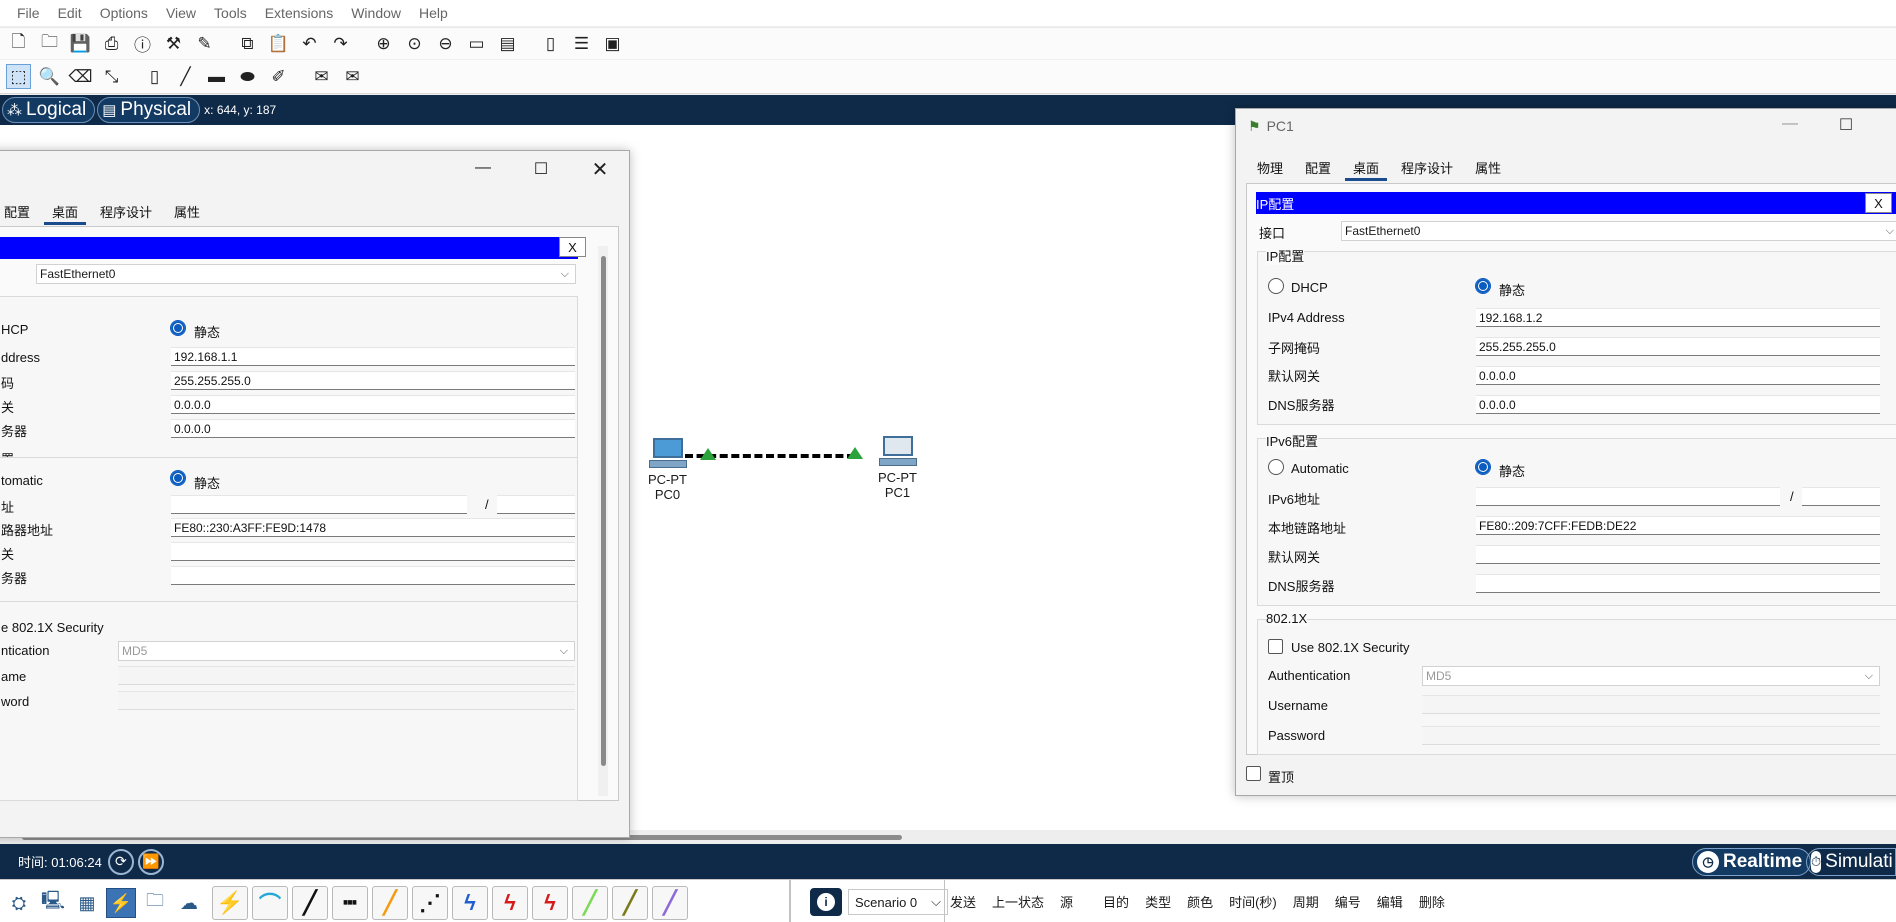 Image resolution: width=1896 pixels, height=922 pixels. Describe the element at coordinates (600, 169) in the screenshot. I see `close-icon: ✕` at that location.